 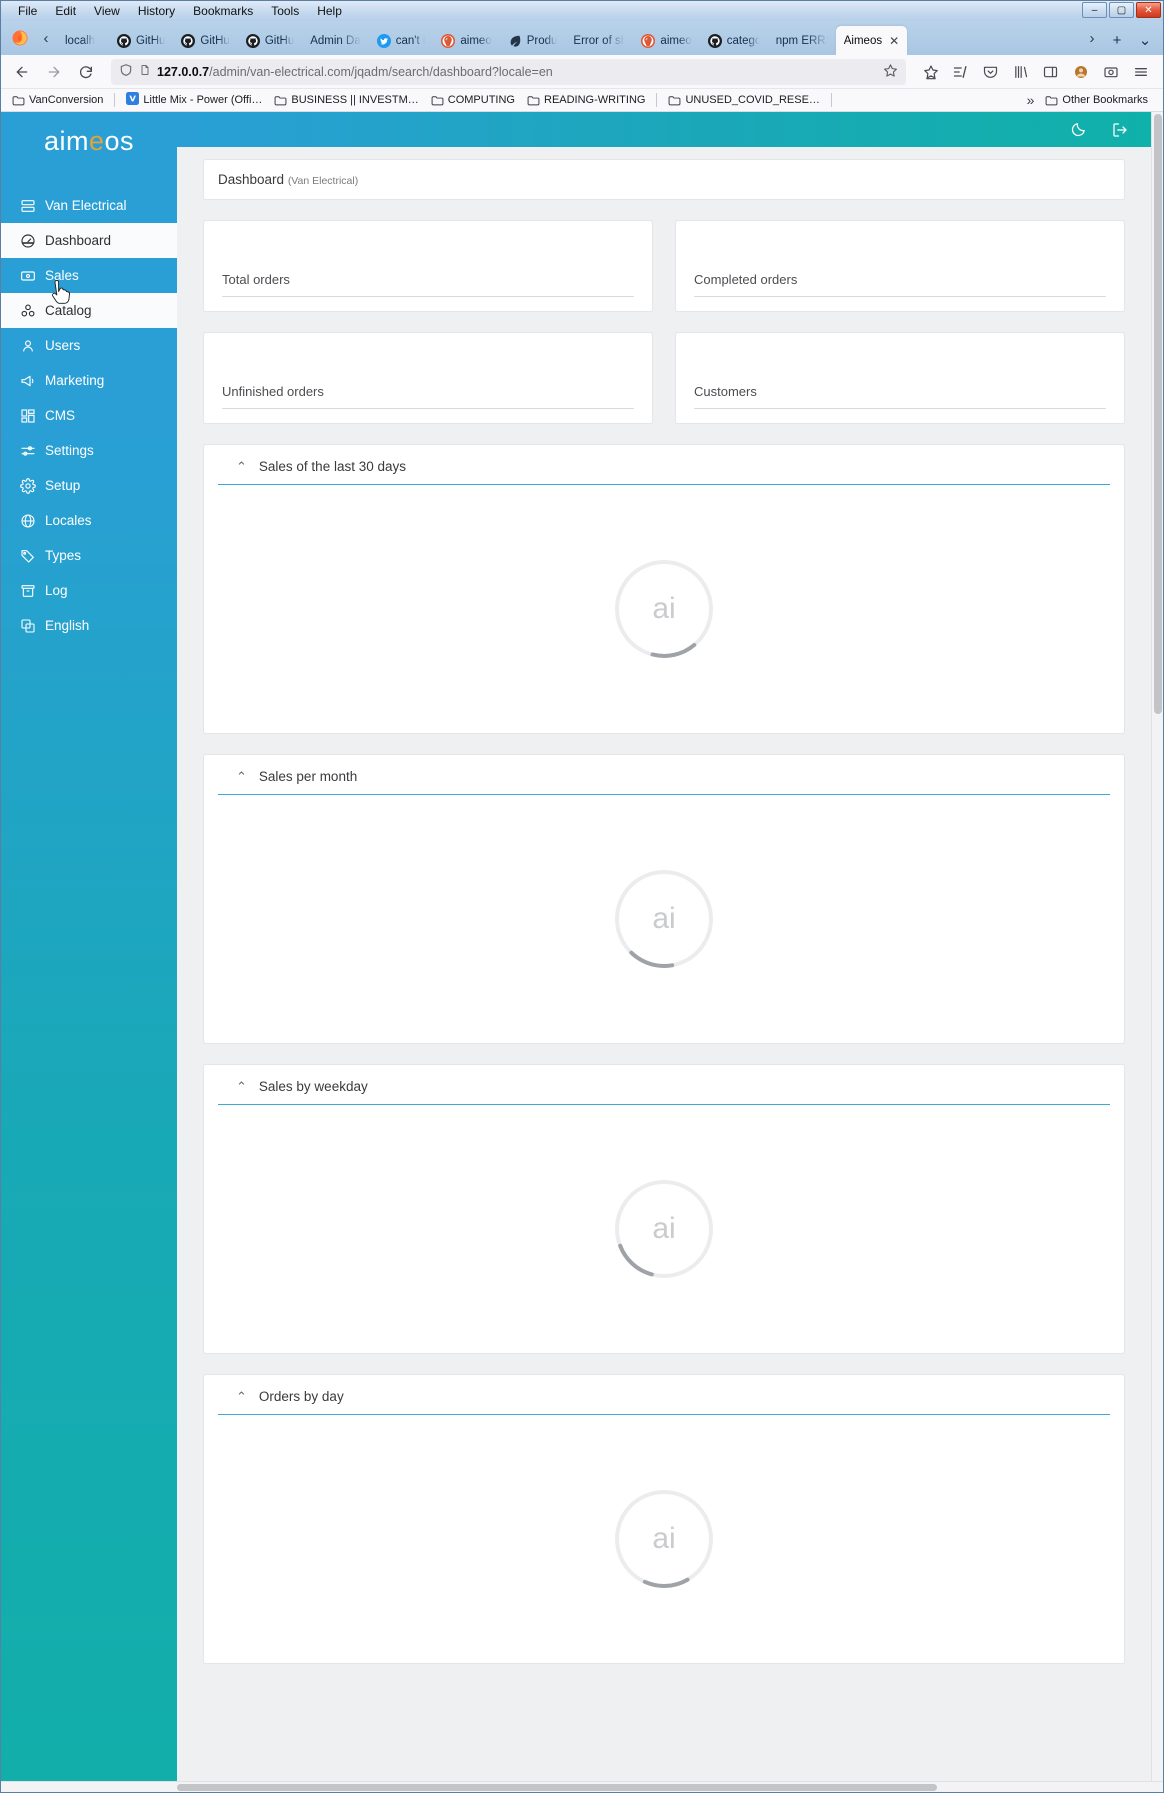 I want to click on page-info-icon, so click(x=145, y=71).